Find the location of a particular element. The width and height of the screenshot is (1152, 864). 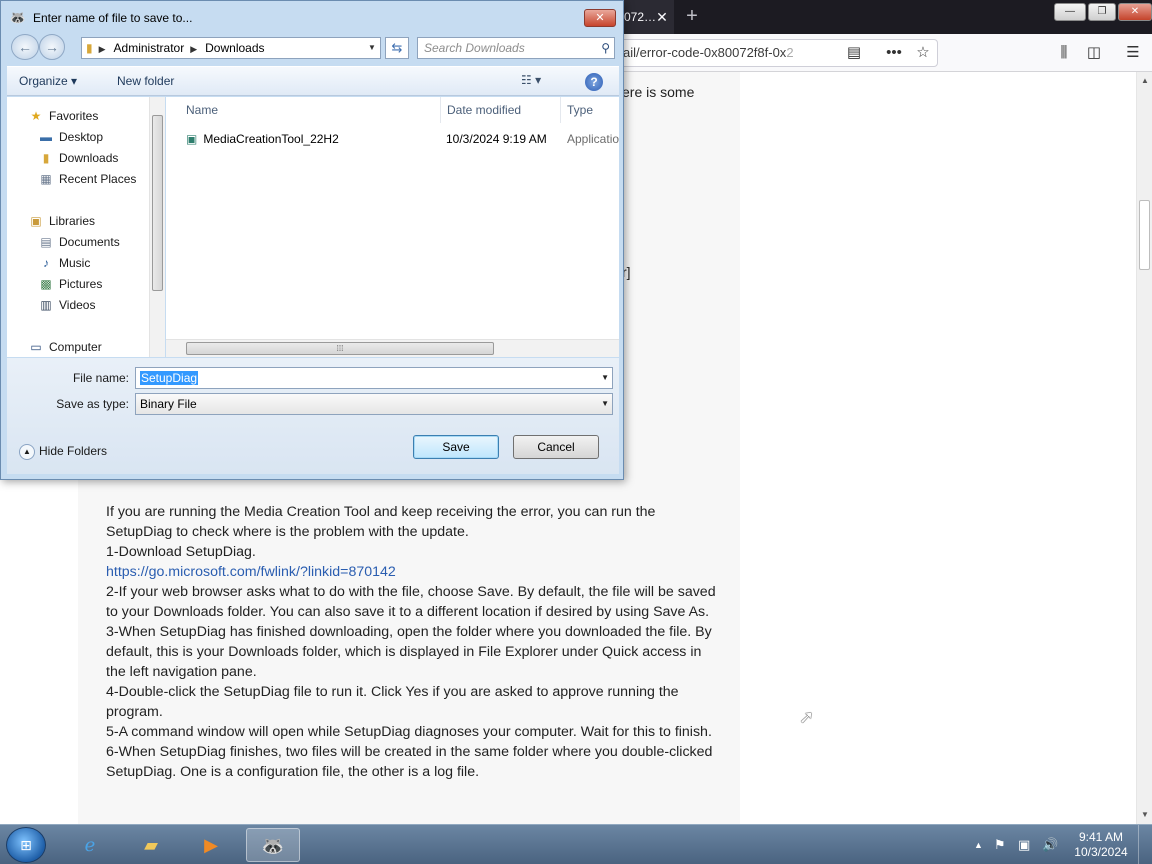

nav-item-music: ♪ Music is located at coordinates (63, 263).